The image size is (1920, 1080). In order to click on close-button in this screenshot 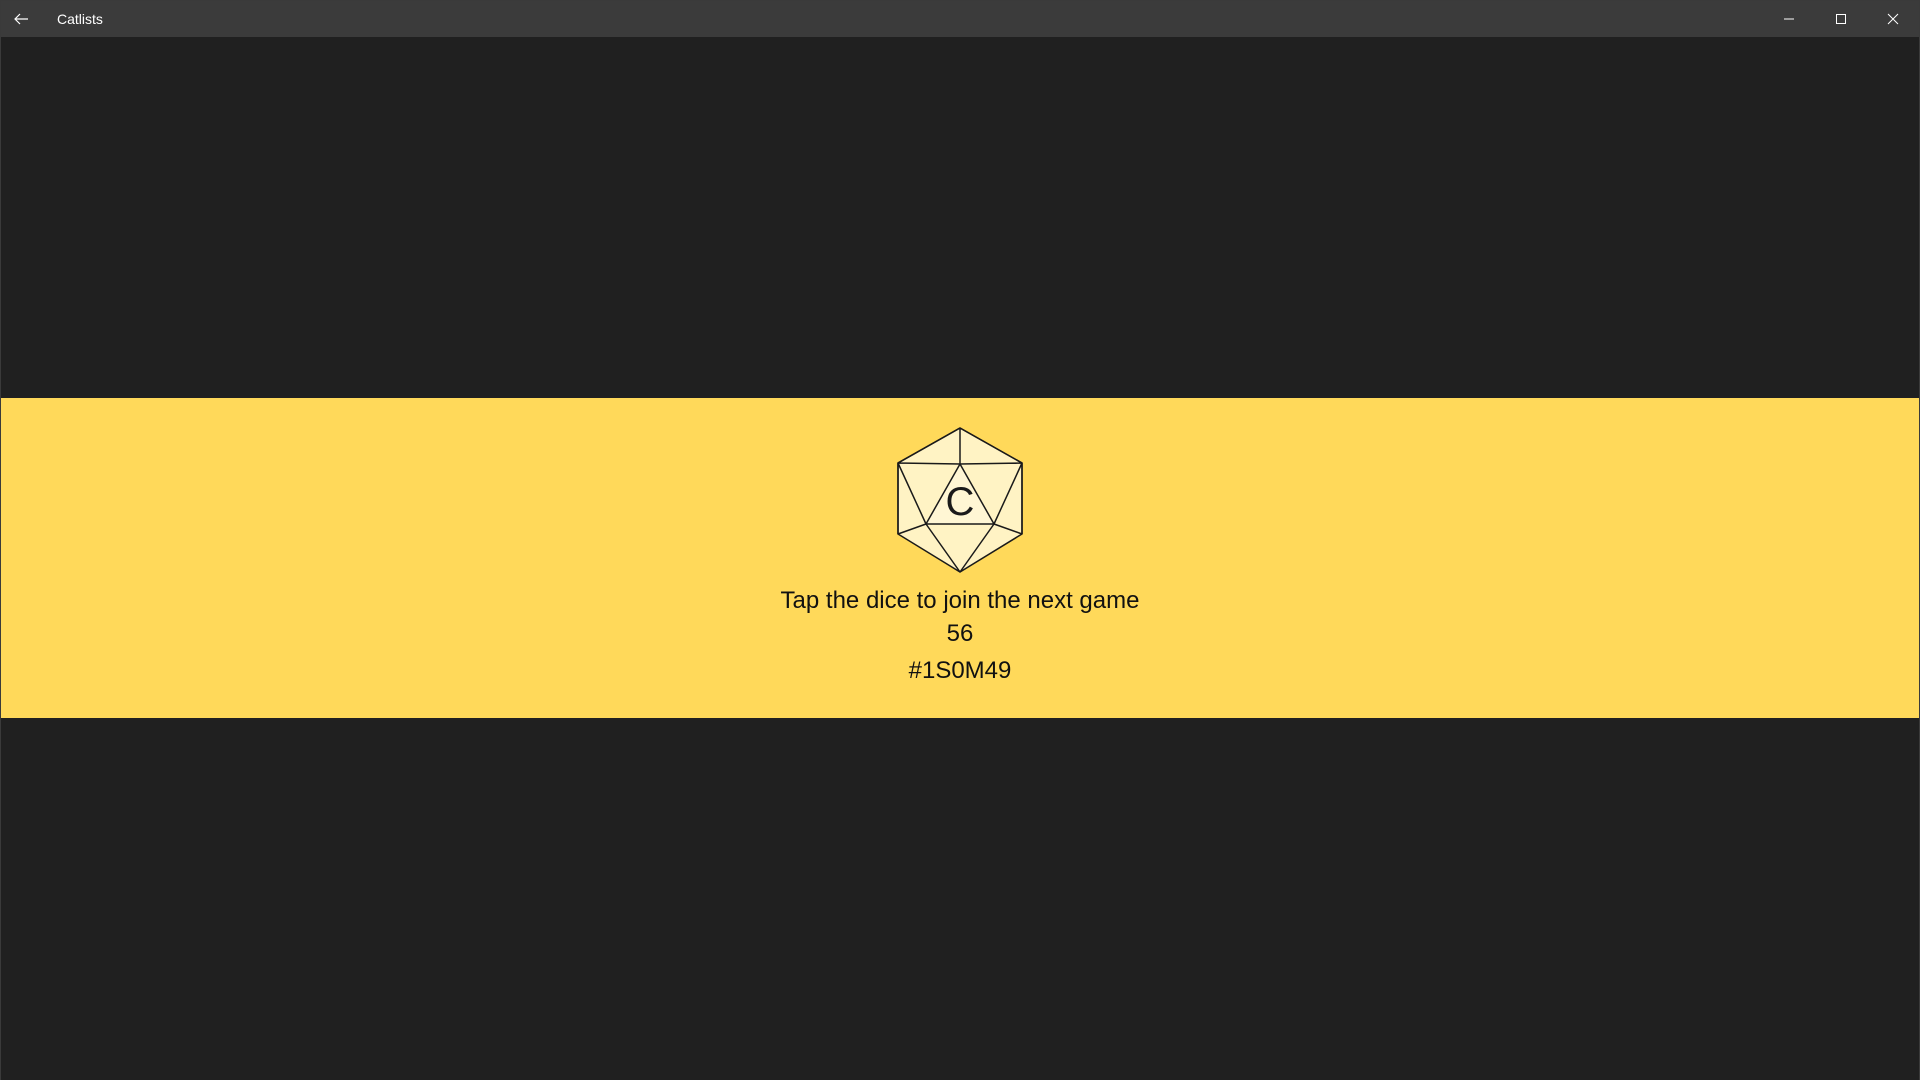, I will do `click(1893, 19)`.